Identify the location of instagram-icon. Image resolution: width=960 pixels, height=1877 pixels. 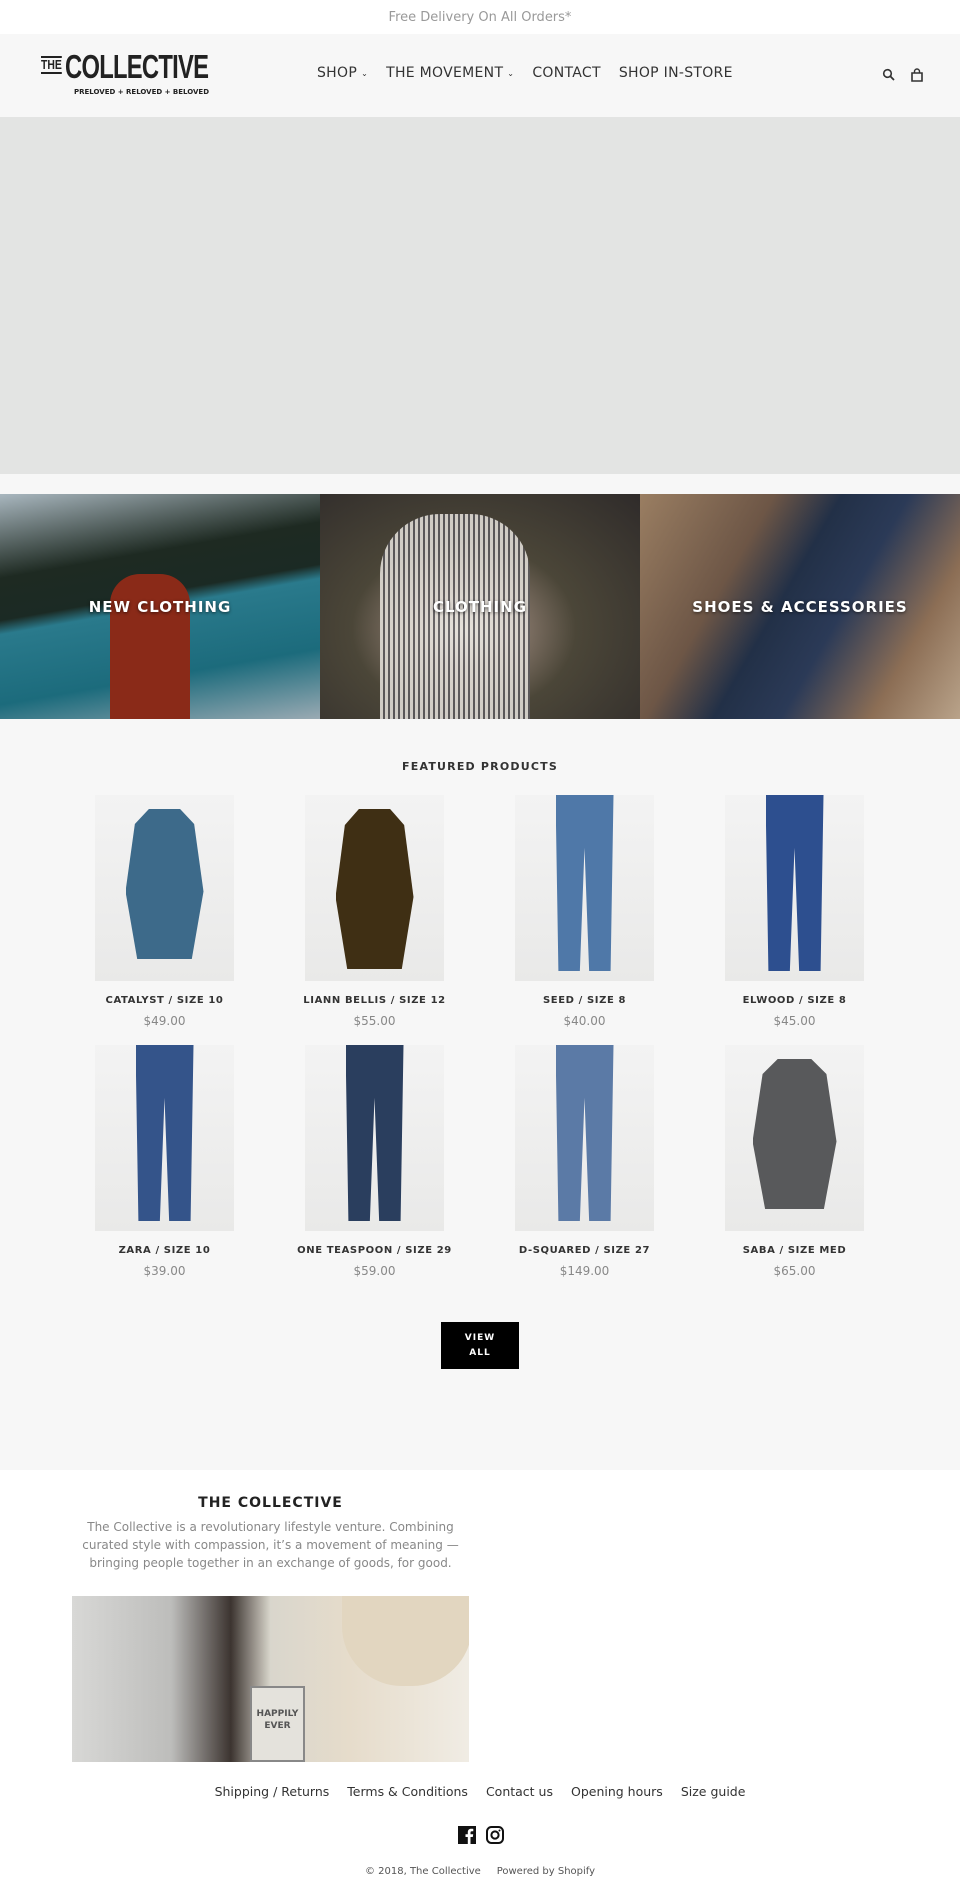
(495, 1835).